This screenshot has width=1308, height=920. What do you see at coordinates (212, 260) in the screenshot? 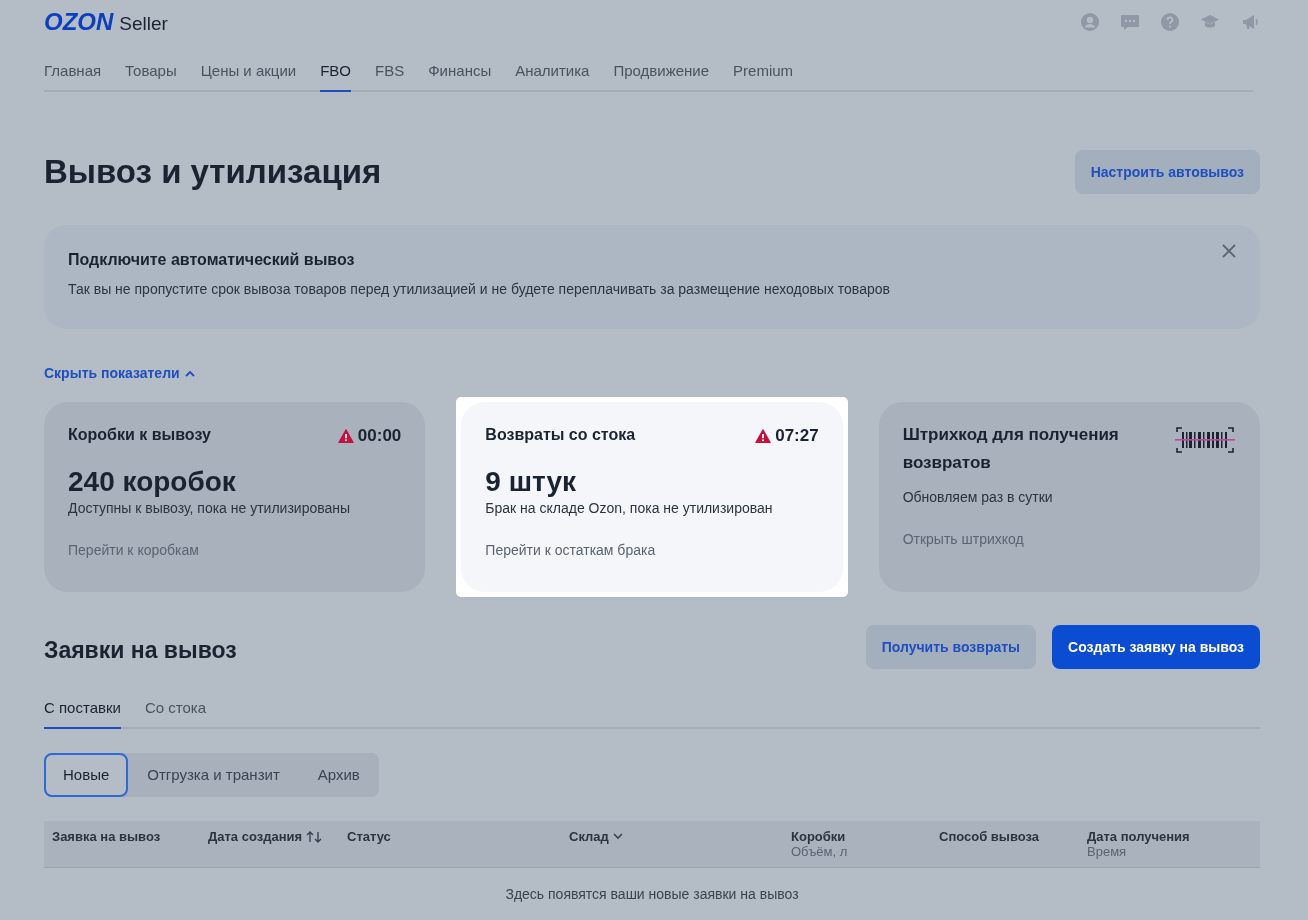
I see `banner-title: Подключите автоматический вывоз` at bounding box center [212, 260].